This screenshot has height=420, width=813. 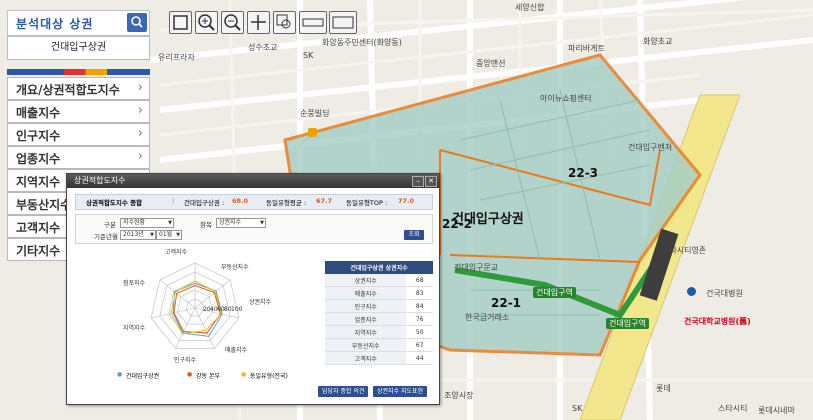 What do you see at coordinates (254, 229) in the screenshot?
I see `filter-panel: 구분 지수현황 ▼ 항목 상권지수 ▼ 기준년월 2013년 ▼ 01월 ▼ 조회` at bounding box center [254, 229].